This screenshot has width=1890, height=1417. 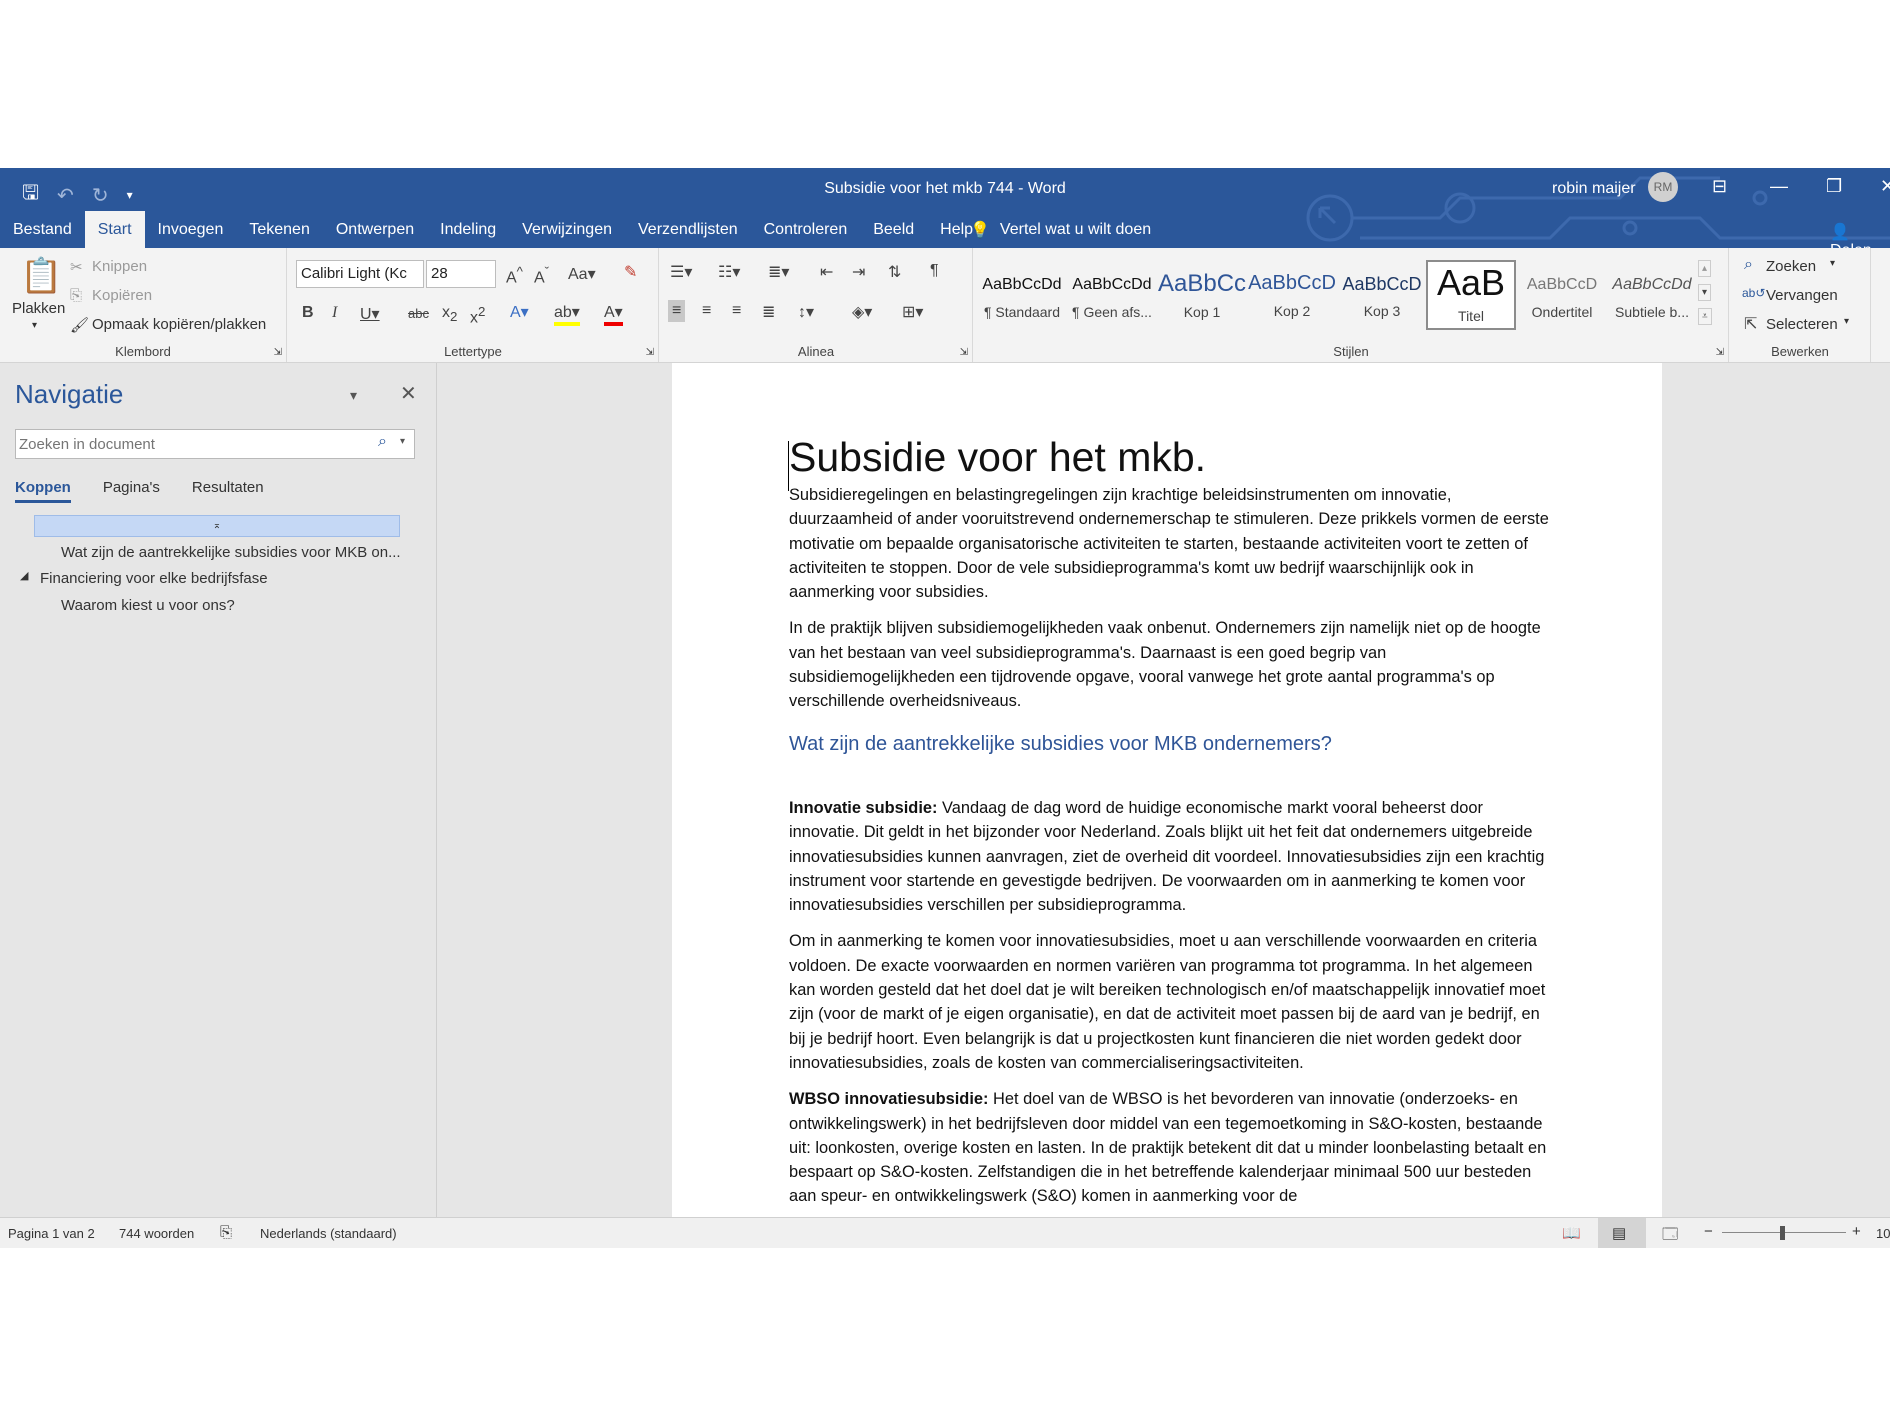 I want to click on align-left-icon: ≡, so click(x=677, y=311).